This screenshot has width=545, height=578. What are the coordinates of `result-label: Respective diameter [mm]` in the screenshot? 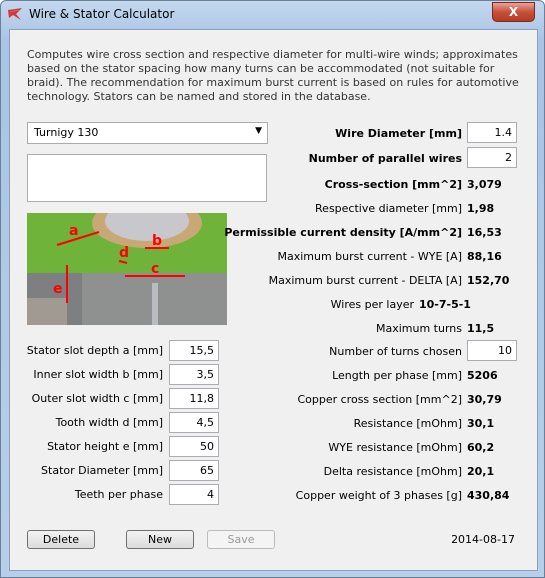 It's located at (388, 208).